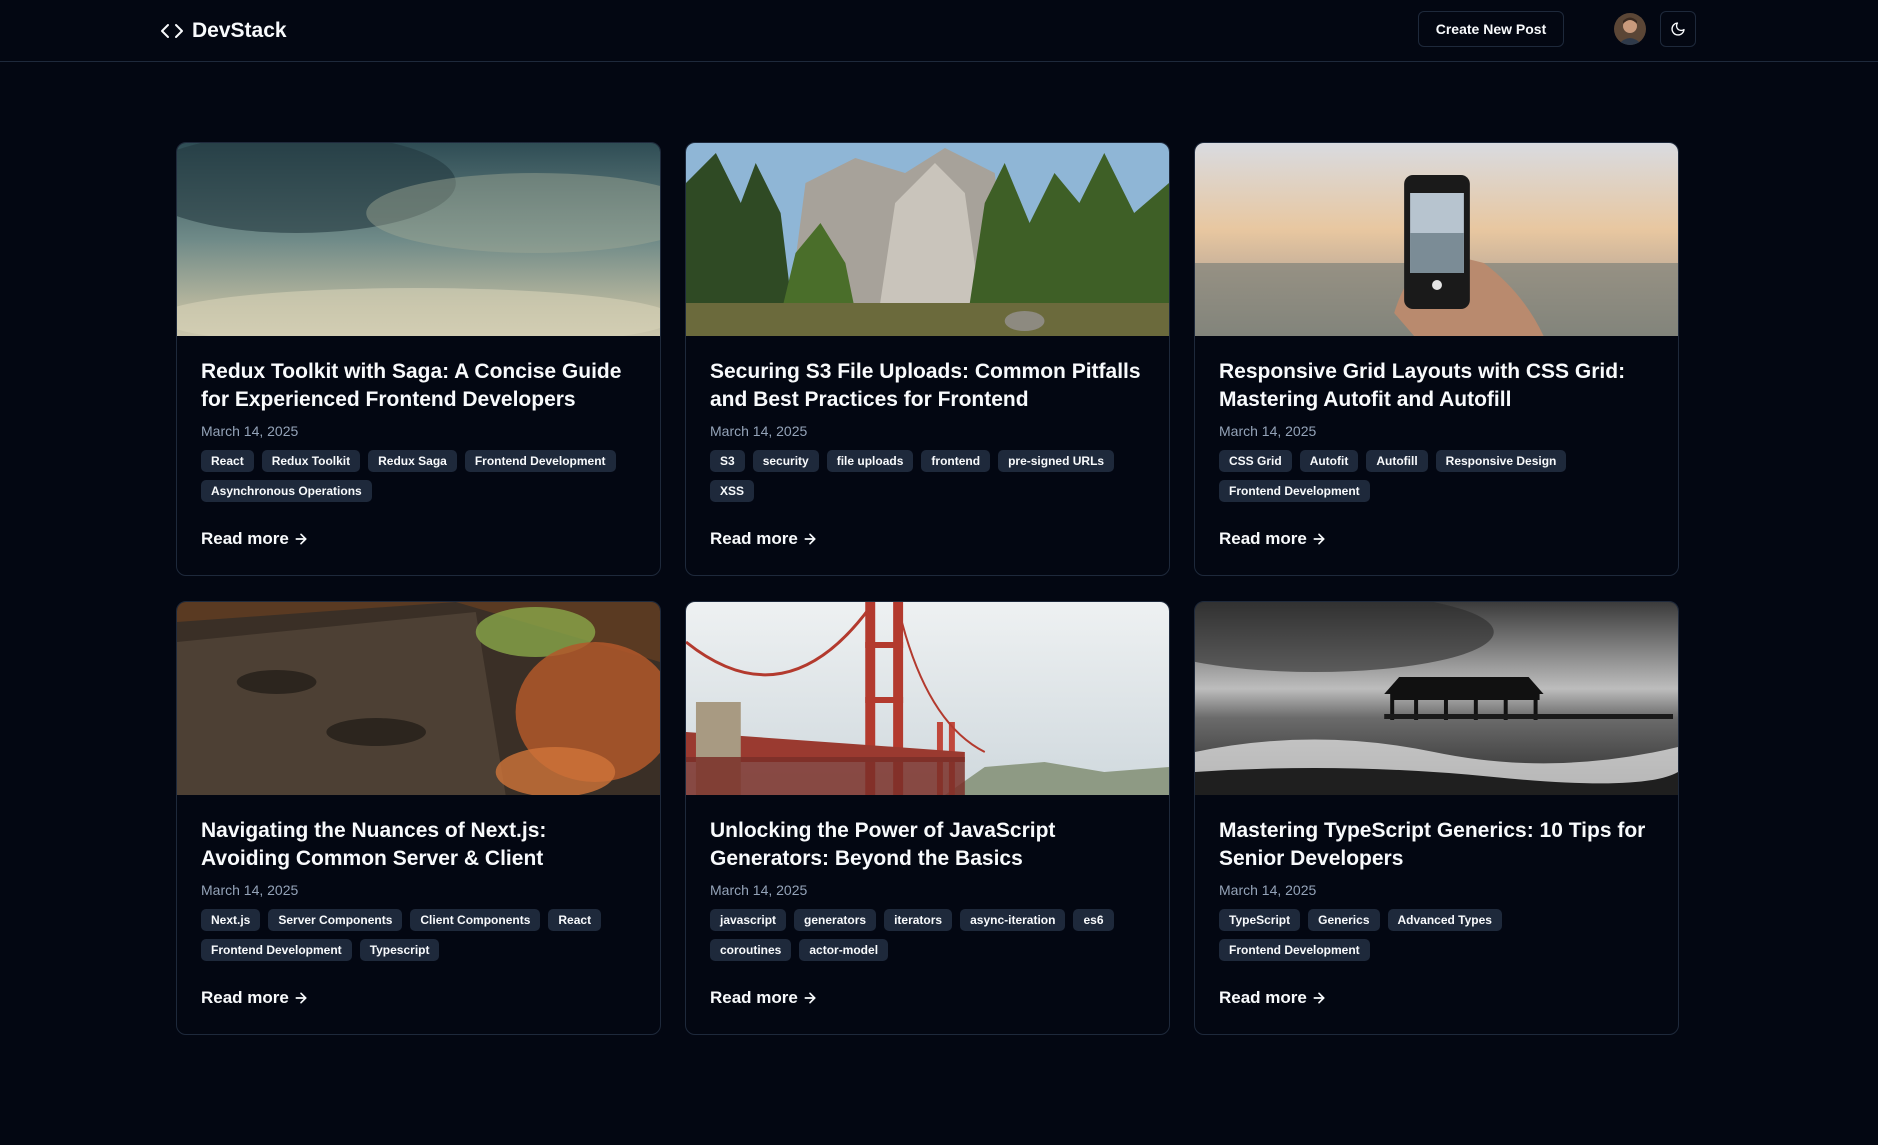  I want to click on tag-badge: Advanced Types, so click(1444, 920).